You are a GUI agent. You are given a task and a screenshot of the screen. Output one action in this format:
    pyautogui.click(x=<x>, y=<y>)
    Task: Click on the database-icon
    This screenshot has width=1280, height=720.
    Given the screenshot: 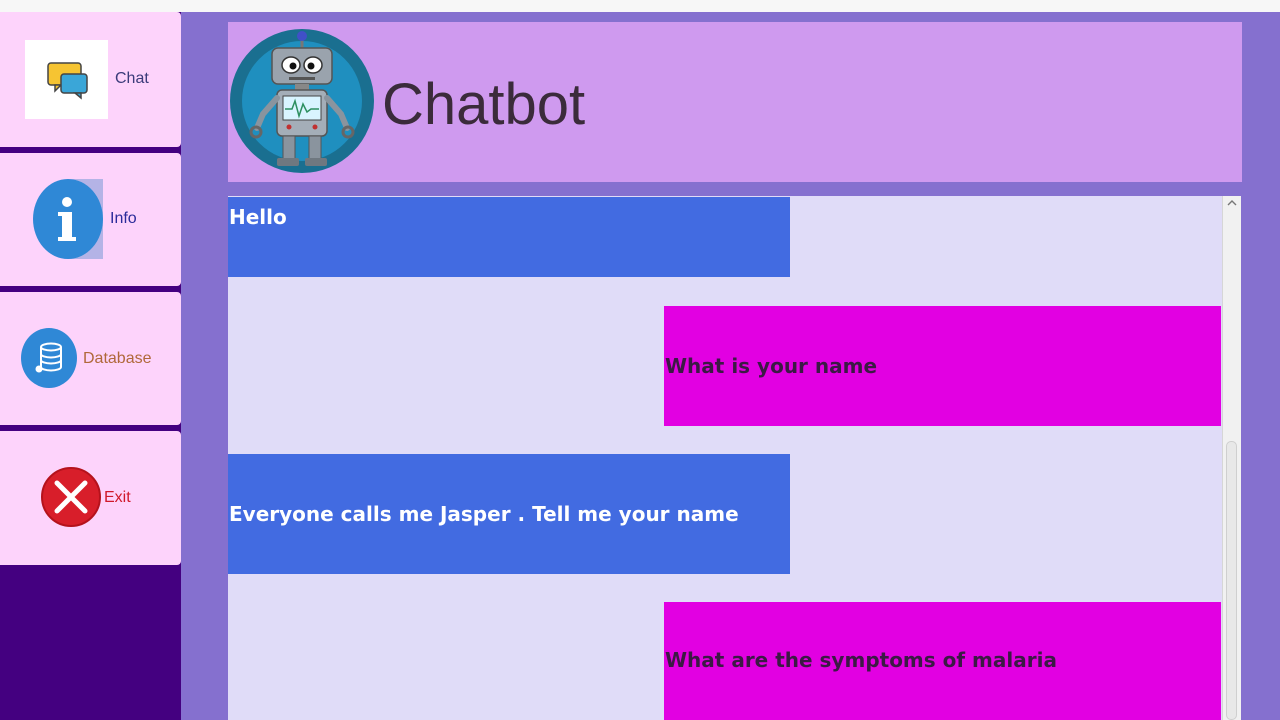 What is the action you would take?
    pyautogui.click(x=49, y=358)
    